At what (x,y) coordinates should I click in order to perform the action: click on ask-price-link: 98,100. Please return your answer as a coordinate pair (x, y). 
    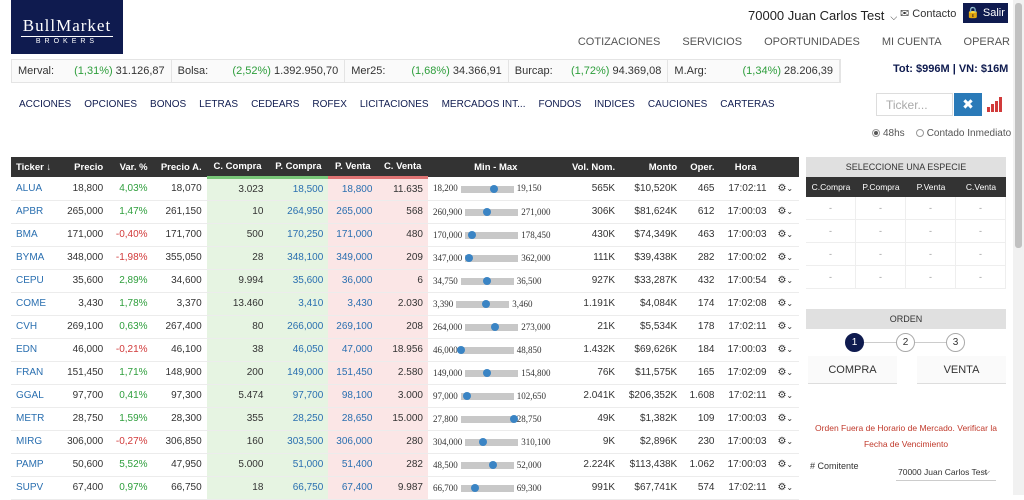
    Looking at the image, I should click on (357, 395).